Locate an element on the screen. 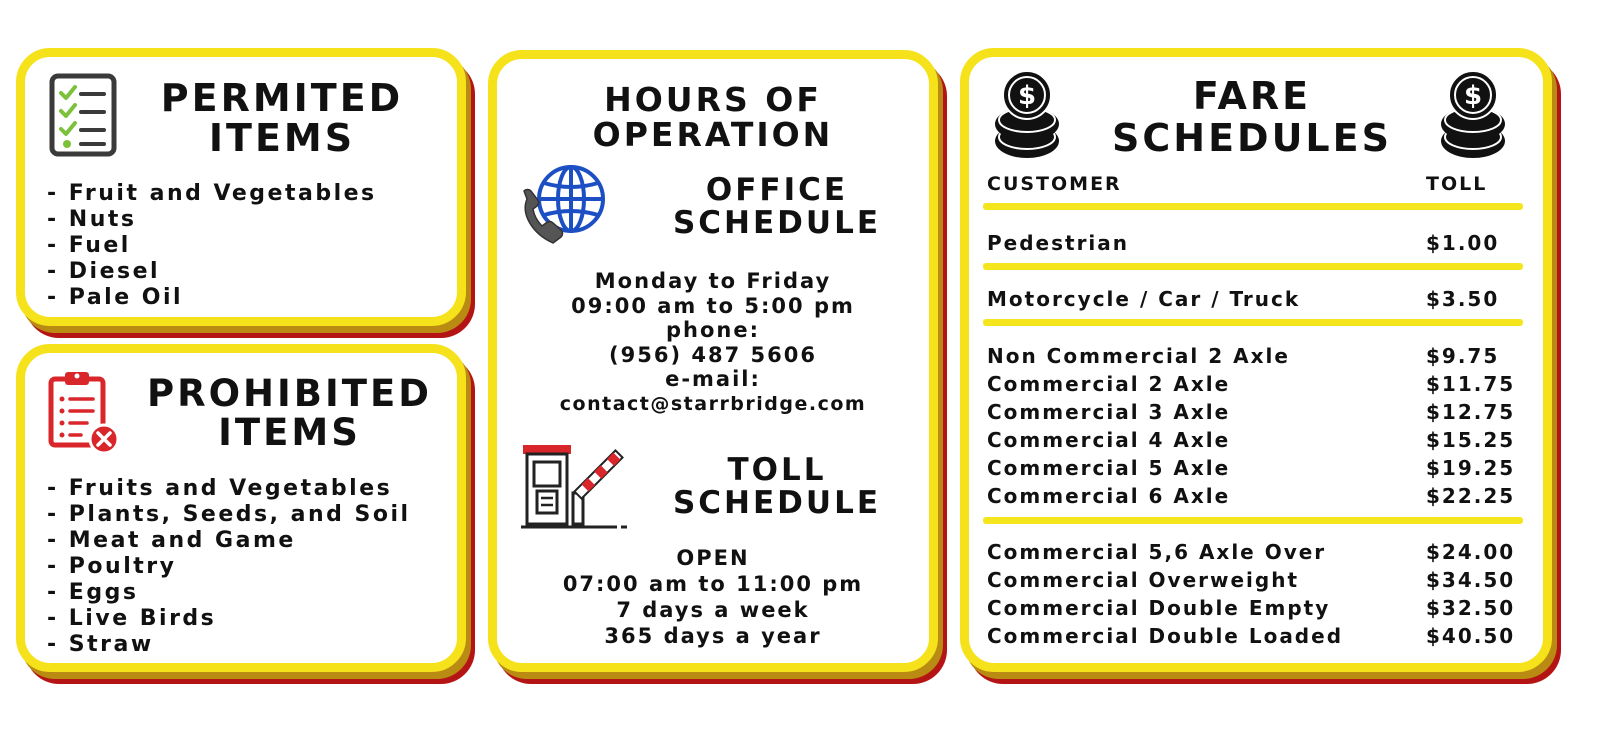  list-item: - Fruit and Vegetables is located at coordinates (212, 193).